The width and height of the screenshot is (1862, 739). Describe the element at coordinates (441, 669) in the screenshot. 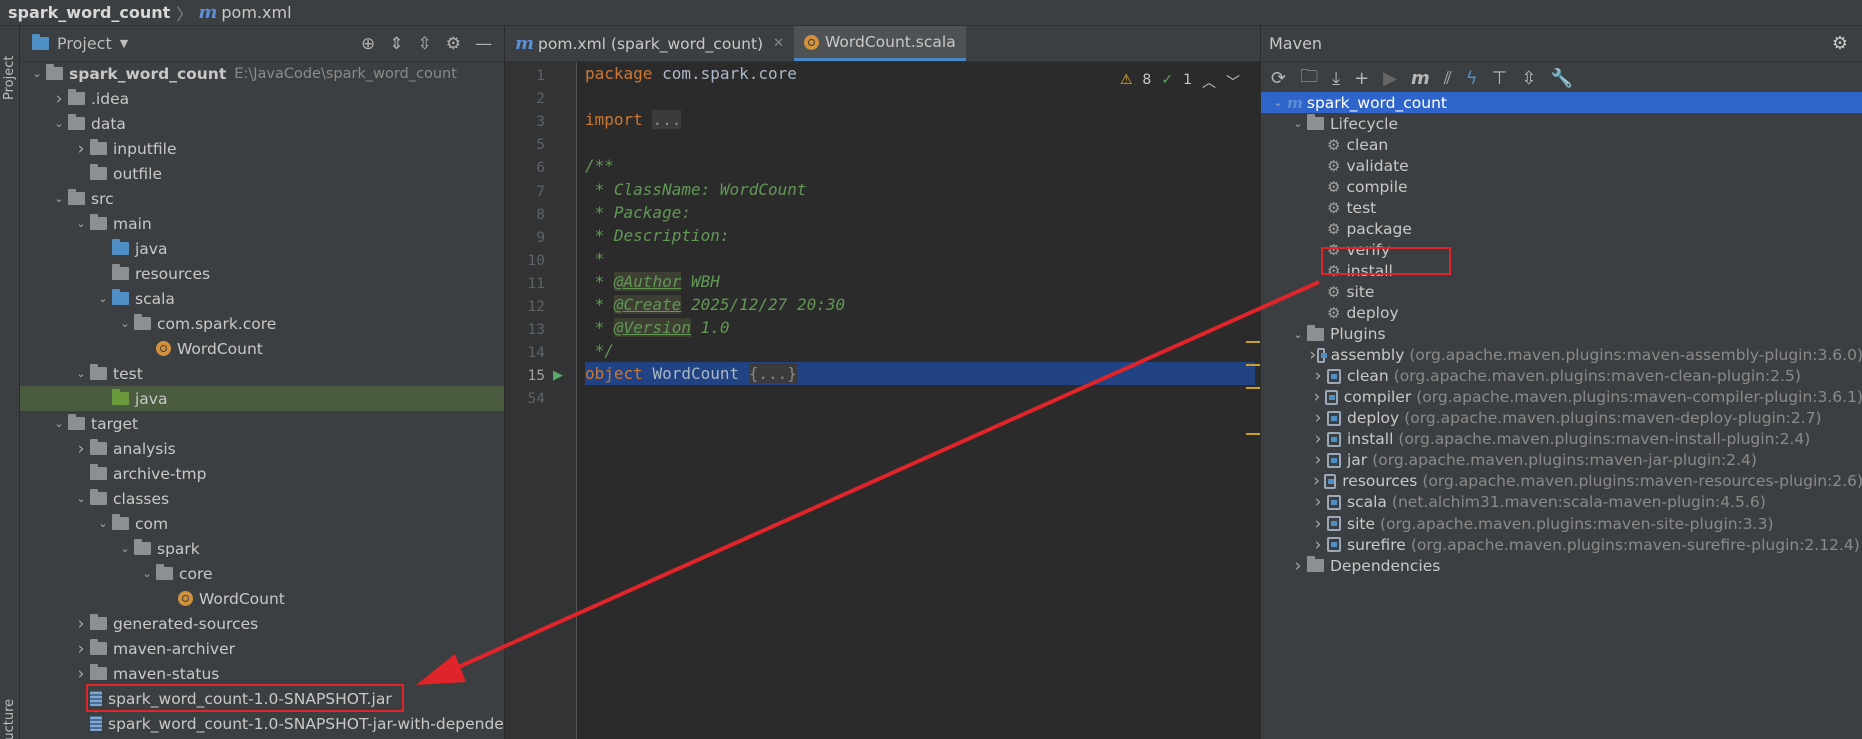

I see `arrow-head` at that location.